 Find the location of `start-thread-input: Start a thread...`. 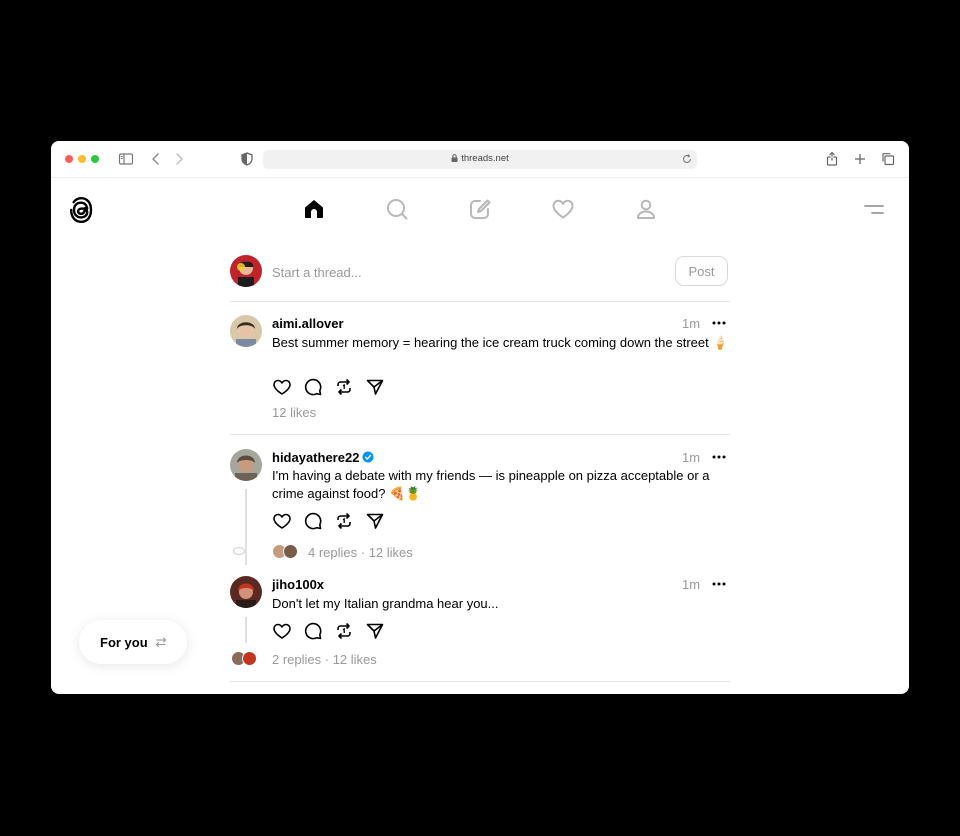

start-thread-input: Start a thread... is located at coordinates (317, 272).